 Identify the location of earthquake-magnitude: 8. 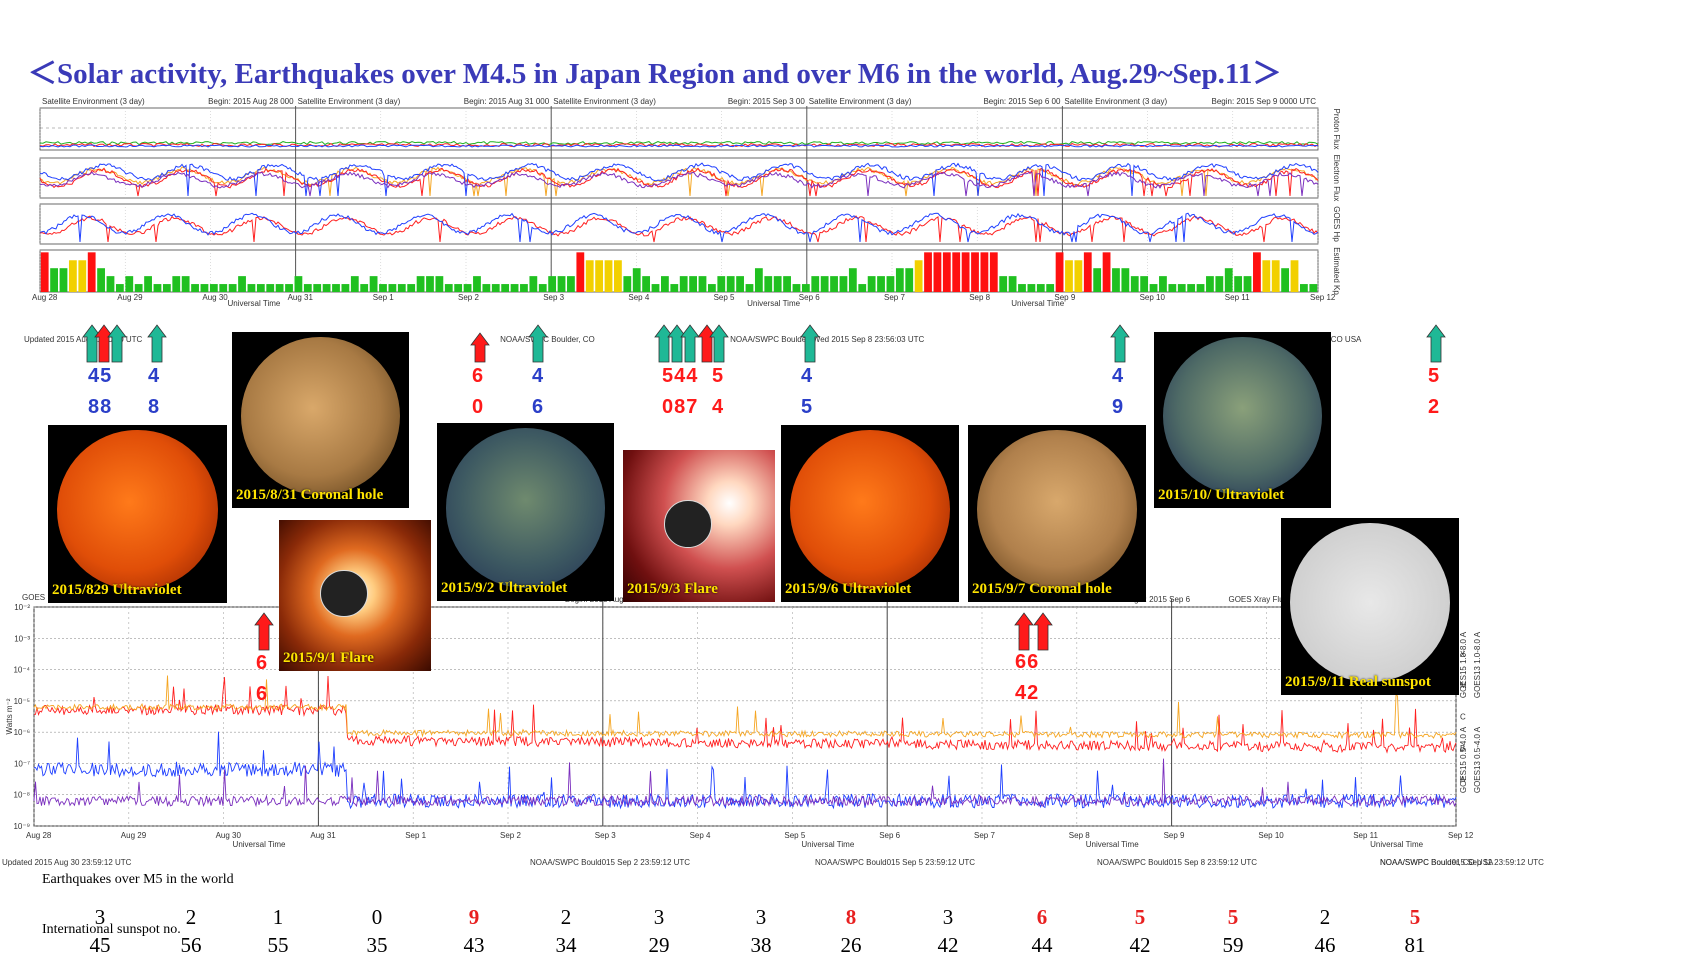
(154, 407).